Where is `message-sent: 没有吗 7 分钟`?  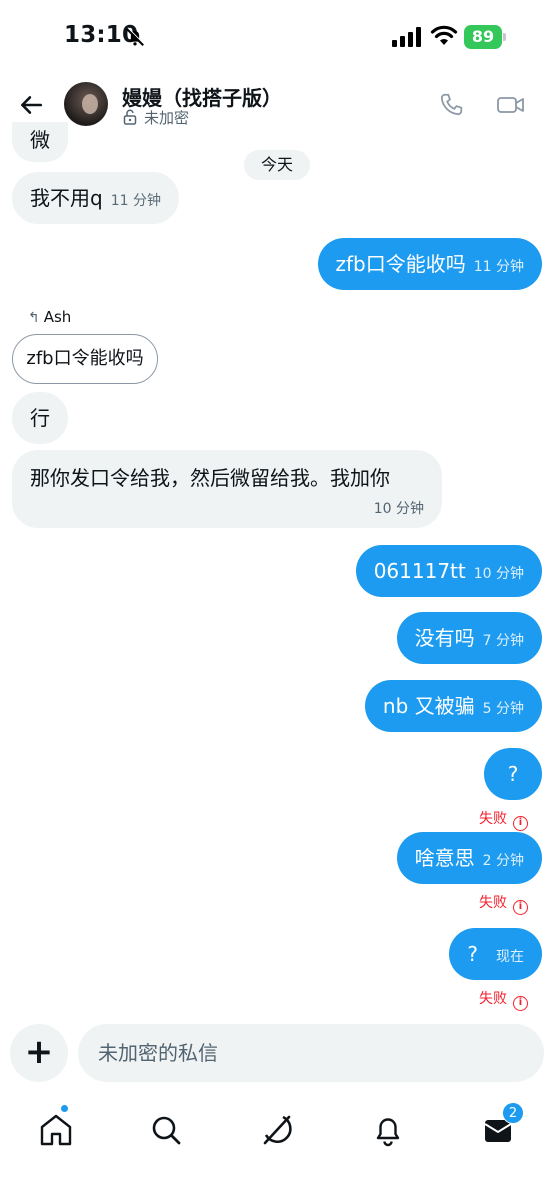 message-sent: 没有吗 7 分钟 is located at coordinates (469, 638).